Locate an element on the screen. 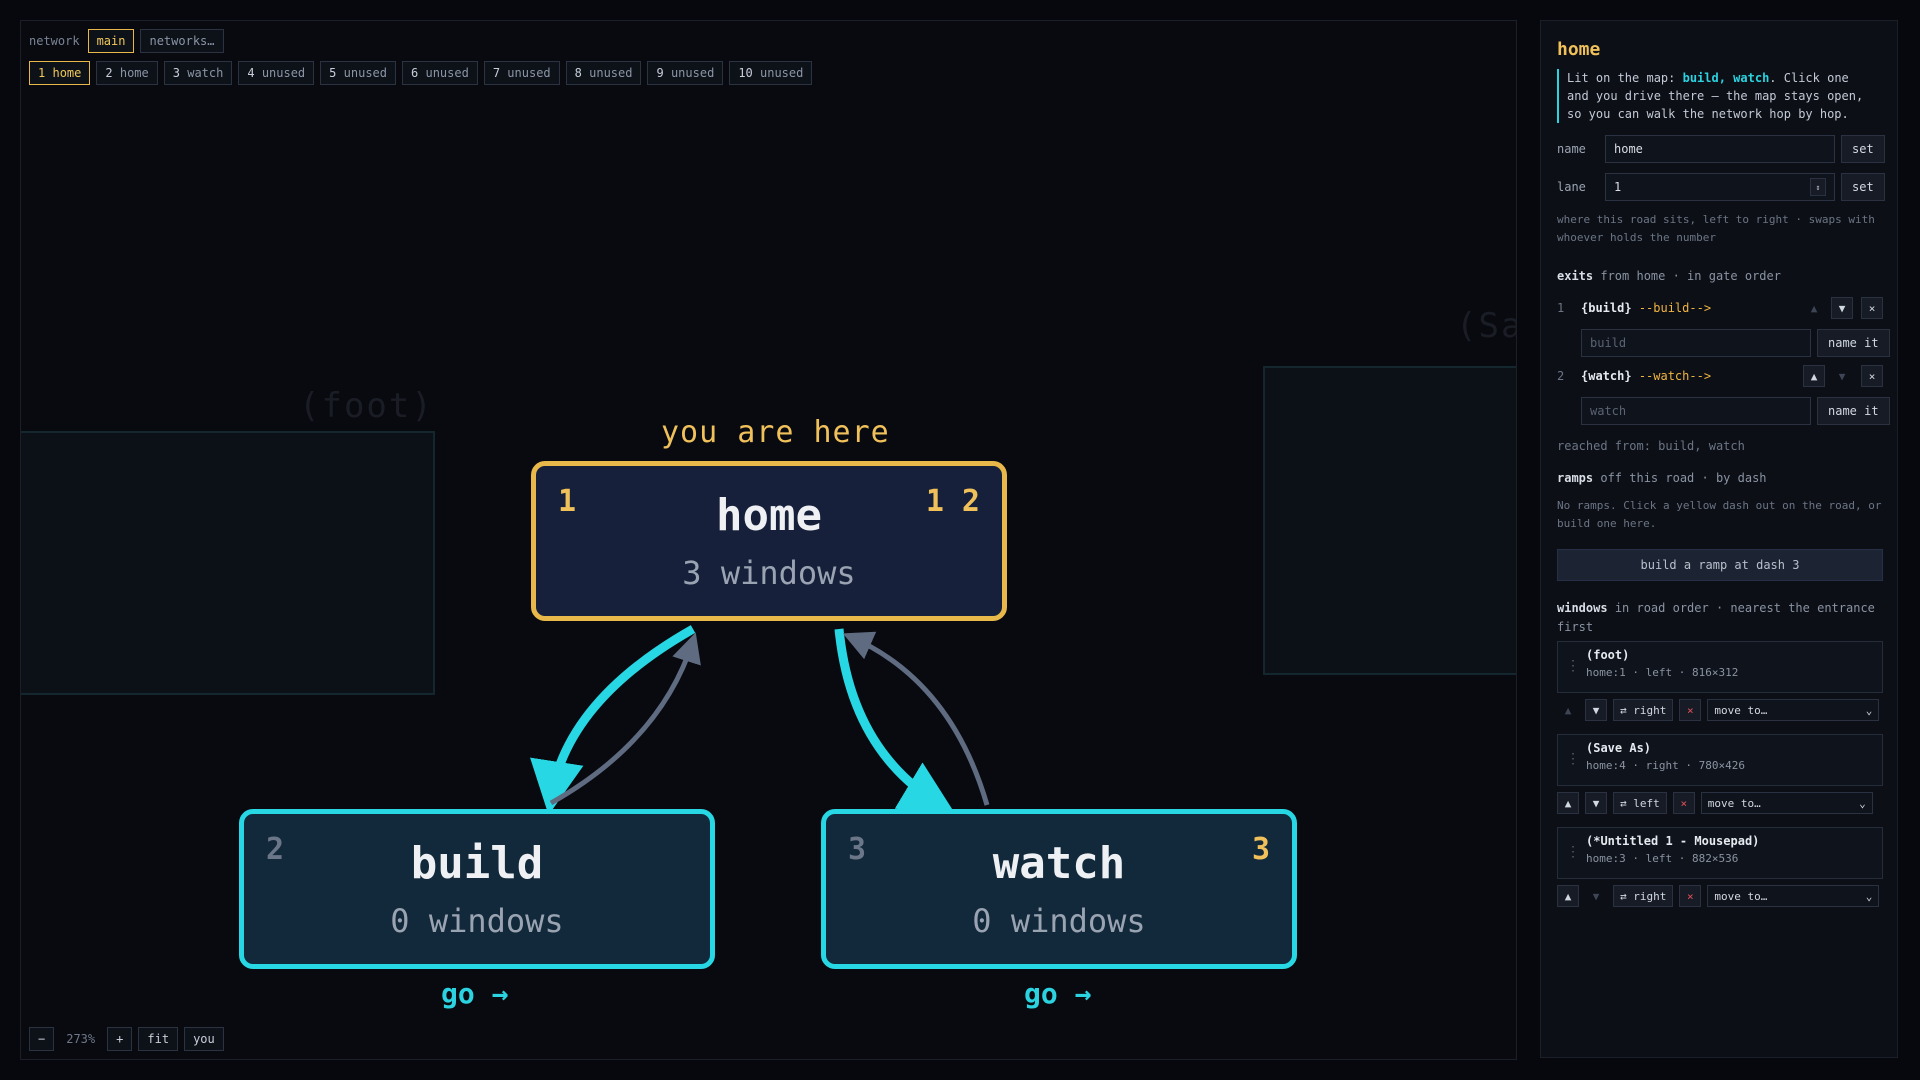  stepper-icon: ⇕ is located at coordinates (1818, 187).